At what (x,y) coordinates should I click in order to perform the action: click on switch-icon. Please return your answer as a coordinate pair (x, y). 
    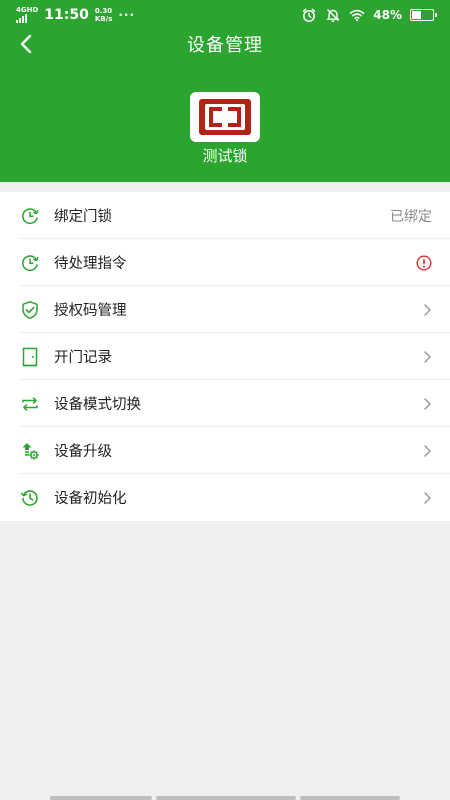
    Looking at the image, I should click on (30, 404).